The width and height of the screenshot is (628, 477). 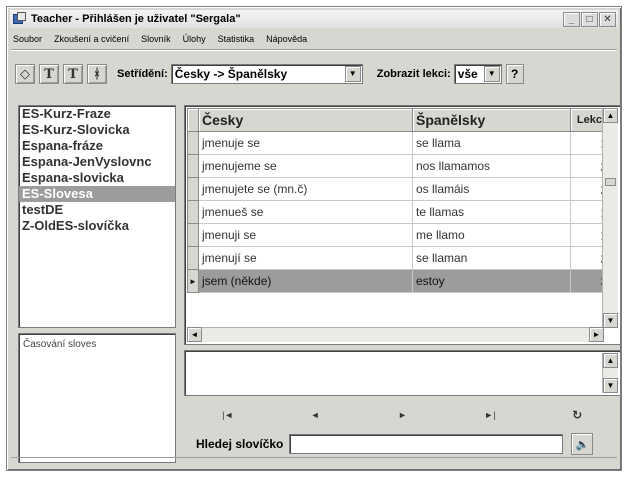 What do you see at coordinates (305, 166) in the screenshot?
I see `cell-cesky: jmenujeme se` at bounding box center [305, 166].